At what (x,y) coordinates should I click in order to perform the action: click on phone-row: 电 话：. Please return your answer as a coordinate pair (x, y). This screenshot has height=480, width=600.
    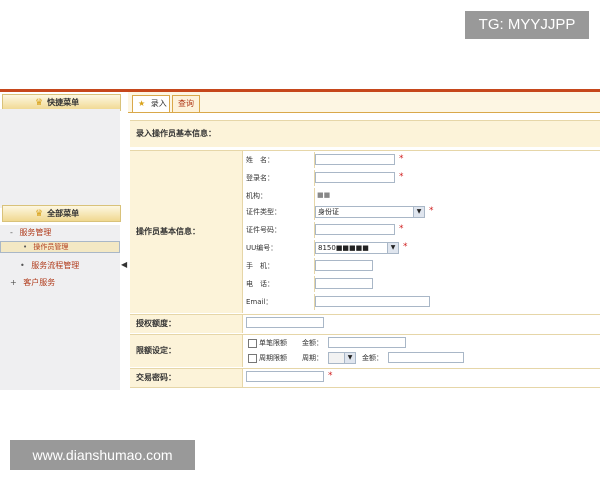
    Looking at the image, I should click on (421, 285).